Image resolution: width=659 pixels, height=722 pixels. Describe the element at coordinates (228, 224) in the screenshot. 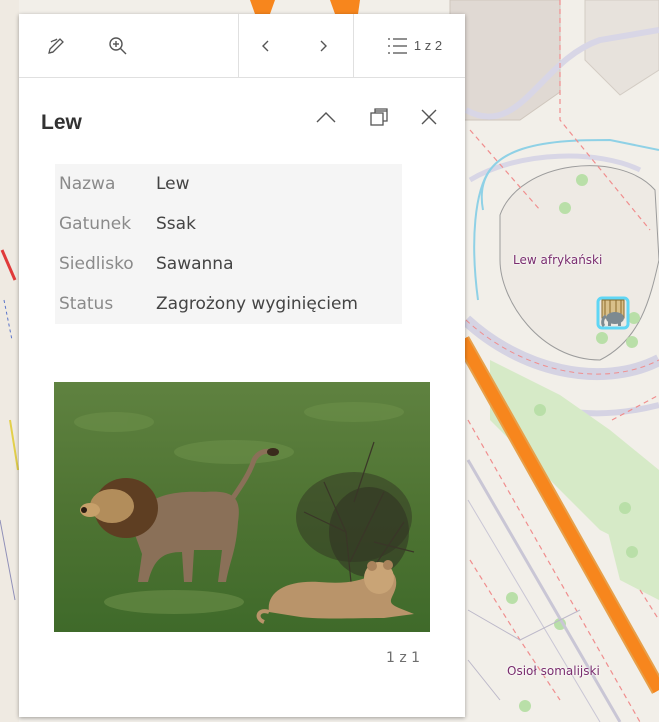

I see `table-row: Gatunek Ssak` at that location.